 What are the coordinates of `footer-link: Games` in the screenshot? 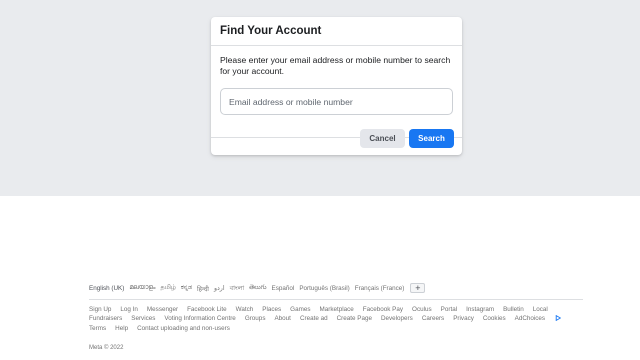 It's located at (300, 309).